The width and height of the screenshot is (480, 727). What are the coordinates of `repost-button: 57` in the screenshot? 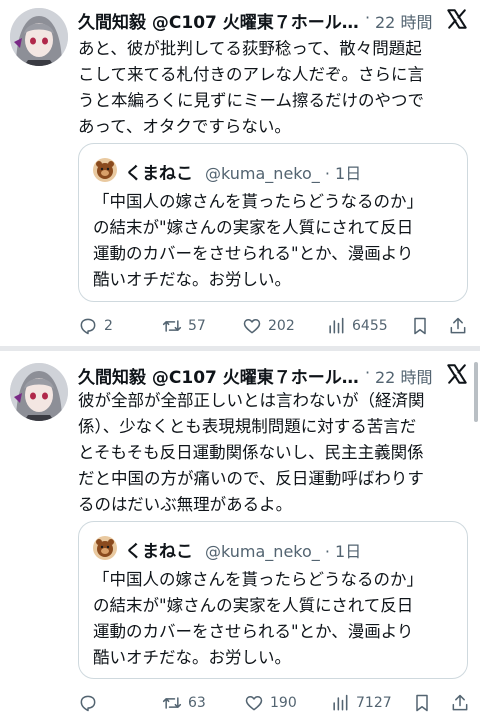 It's located at (184, 326).